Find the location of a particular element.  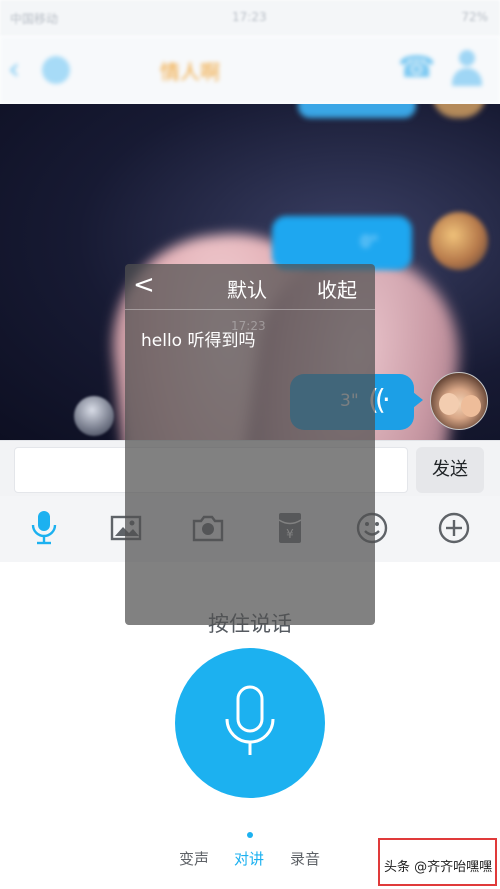

mode-tab-voice-changer: 变声 is located at coordinates (194, 858).